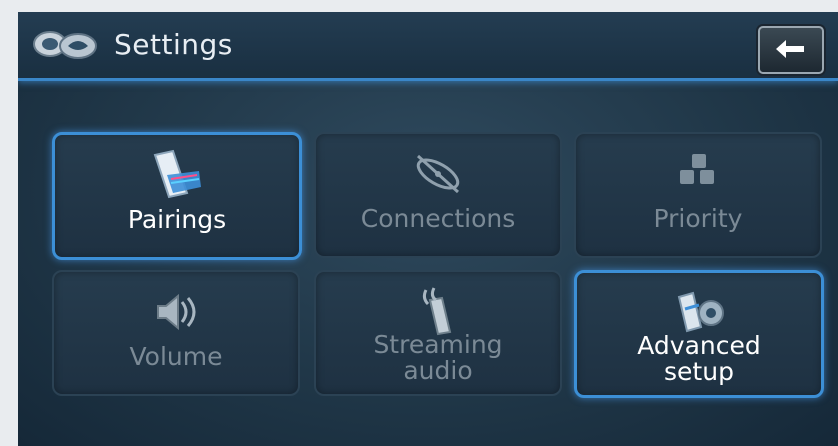  I want to click on advanced-setup-button: Advanced setup, so click(699, 334).